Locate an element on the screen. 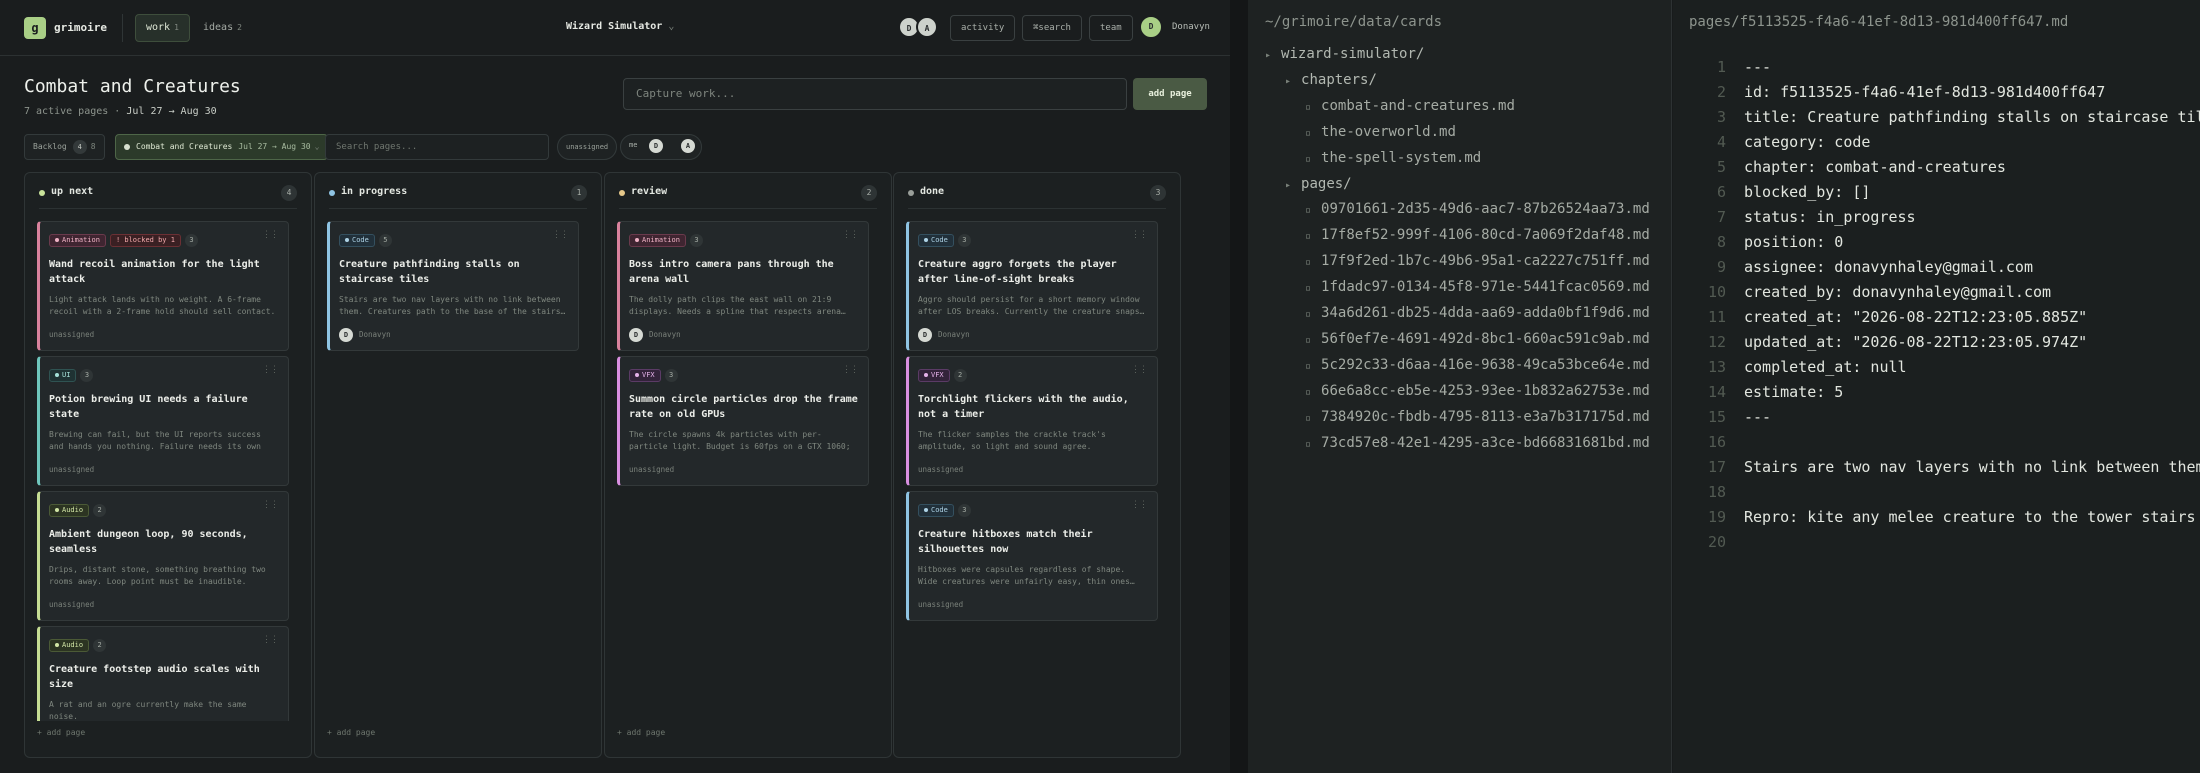 This screenshot has height=773, width=2200. tree-file: ▫ 17f8ef52-999f-4106-80cd-7a069f2daf48.md is located at coordinates (1477, 235).